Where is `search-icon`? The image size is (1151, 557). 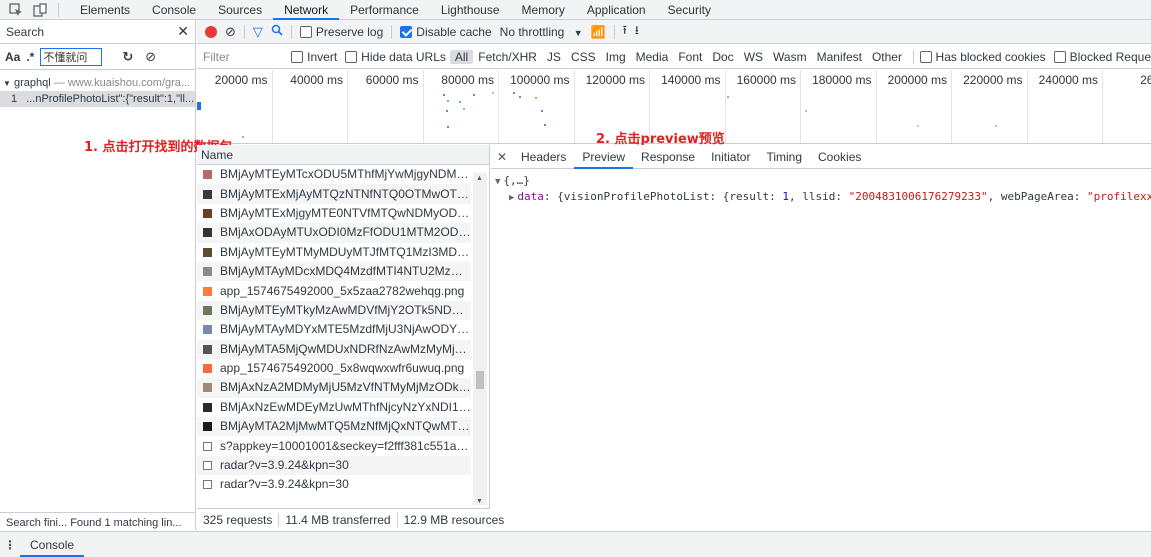
search-icon is located at coordinates (277, 31).